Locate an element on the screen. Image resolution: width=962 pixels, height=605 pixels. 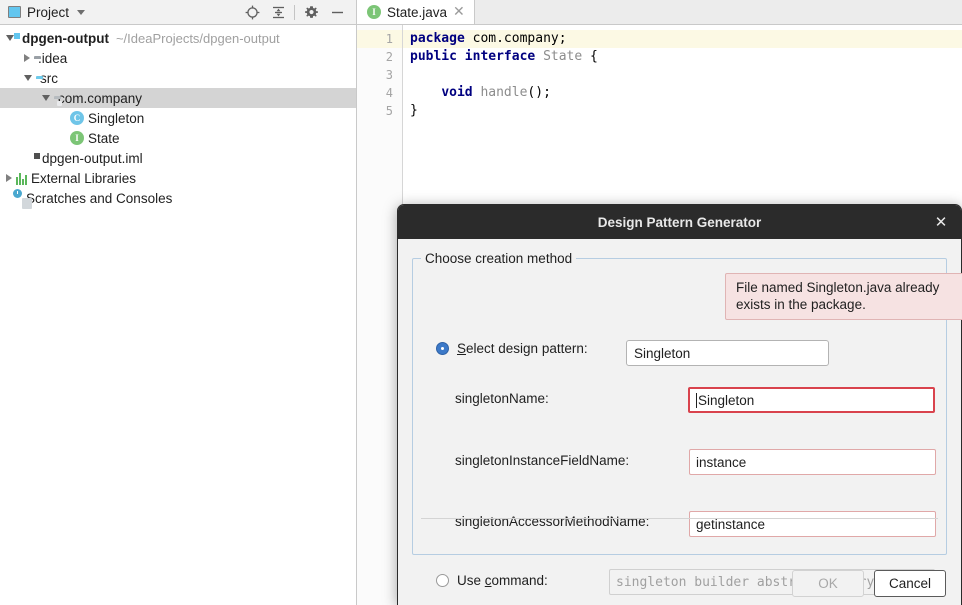
tree-row-state: I State is located at coordinates (178, 138).